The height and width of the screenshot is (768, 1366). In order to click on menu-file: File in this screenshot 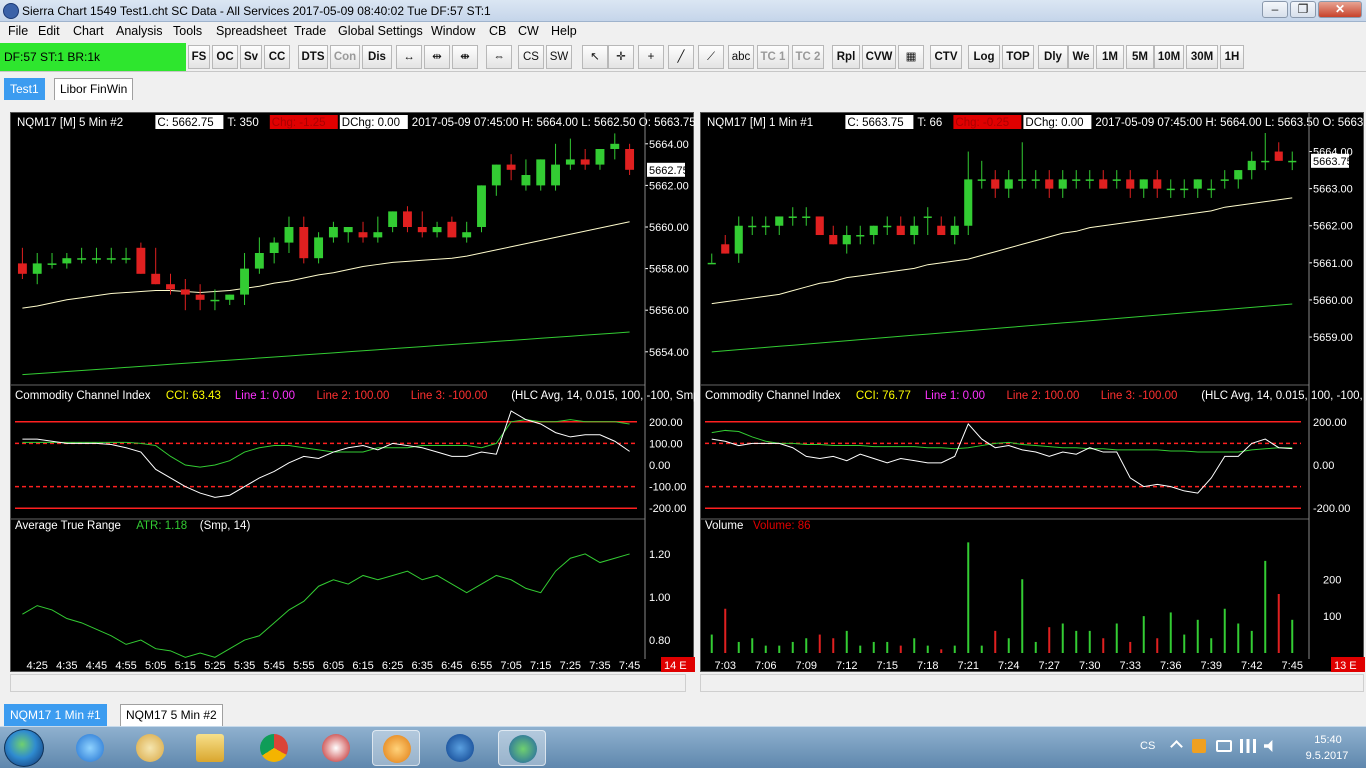, I will do `click(18, 31)`.